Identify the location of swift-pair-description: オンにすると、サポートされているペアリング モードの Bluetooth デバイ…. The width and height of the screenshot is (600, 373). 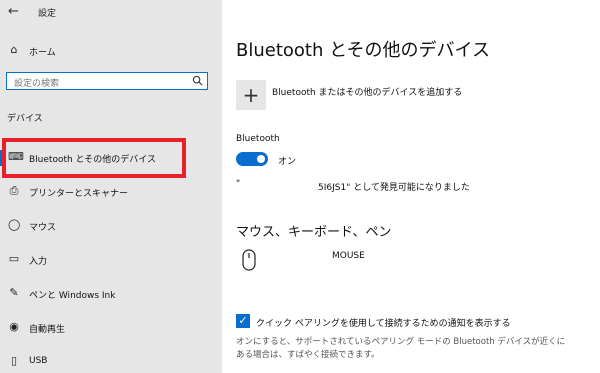
(401, 348).